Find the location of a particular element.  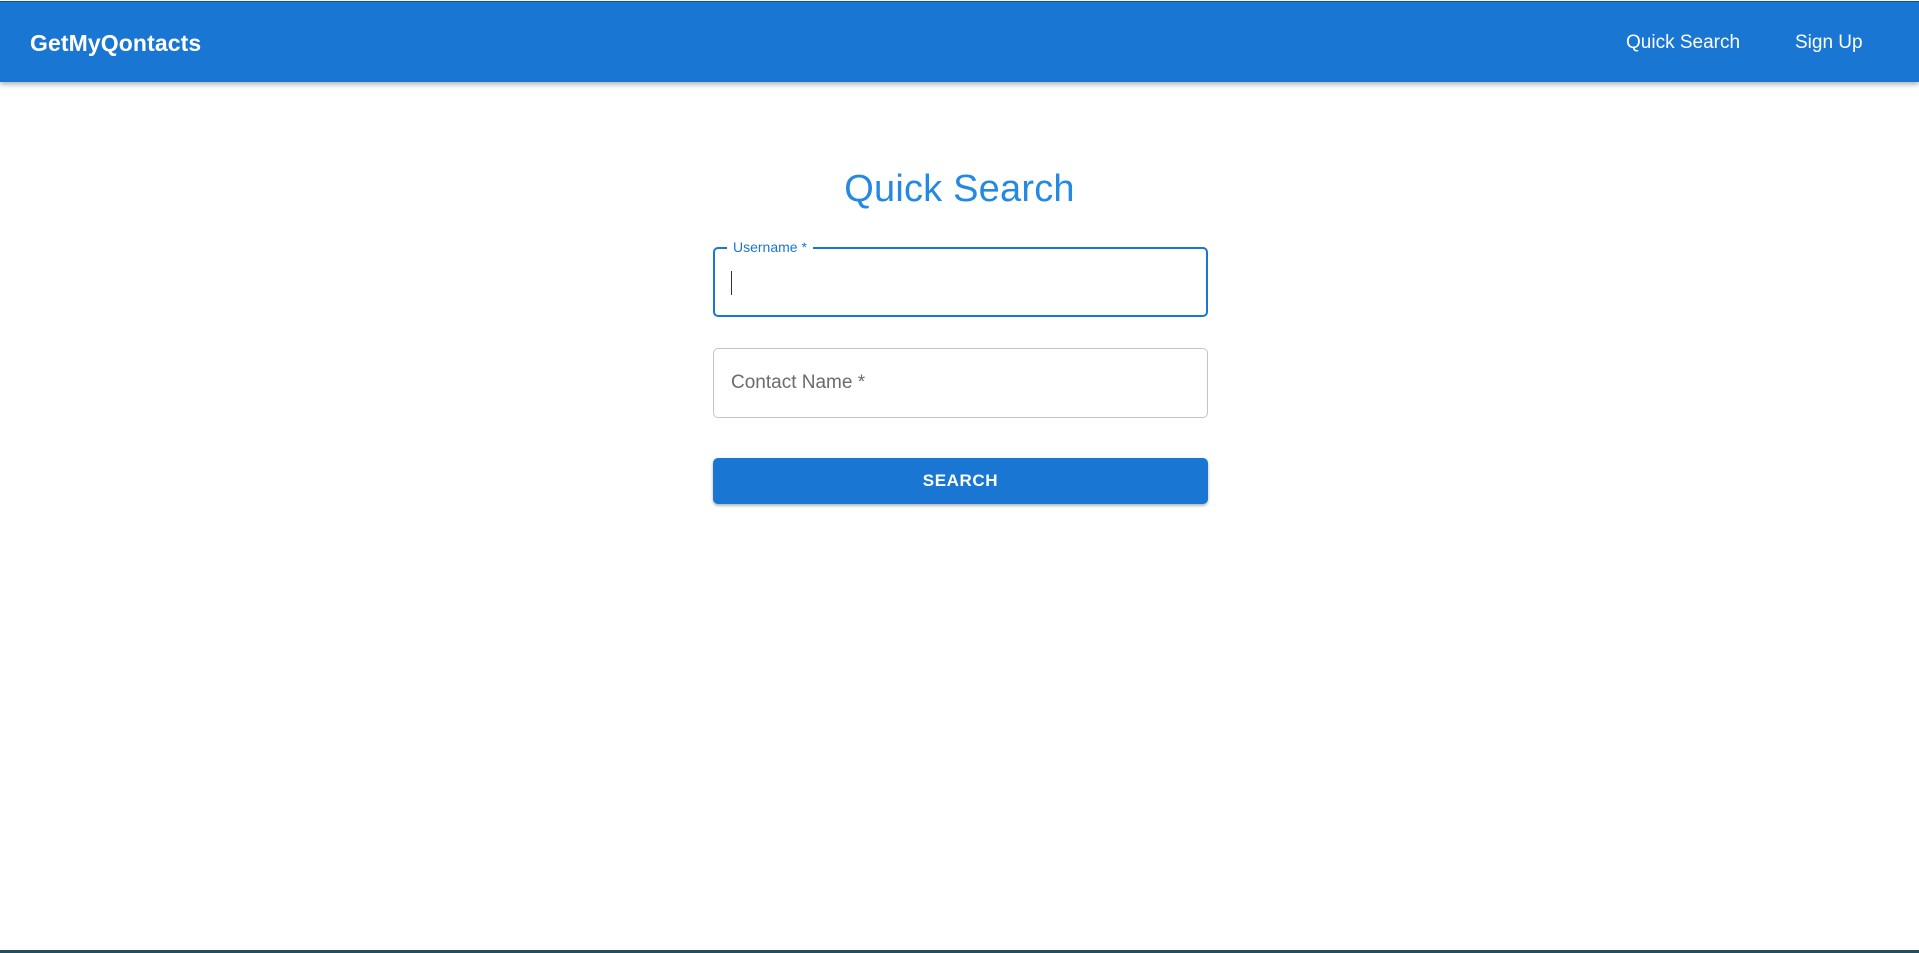

page-title: Quick Search is located at coordinates (959, 189).